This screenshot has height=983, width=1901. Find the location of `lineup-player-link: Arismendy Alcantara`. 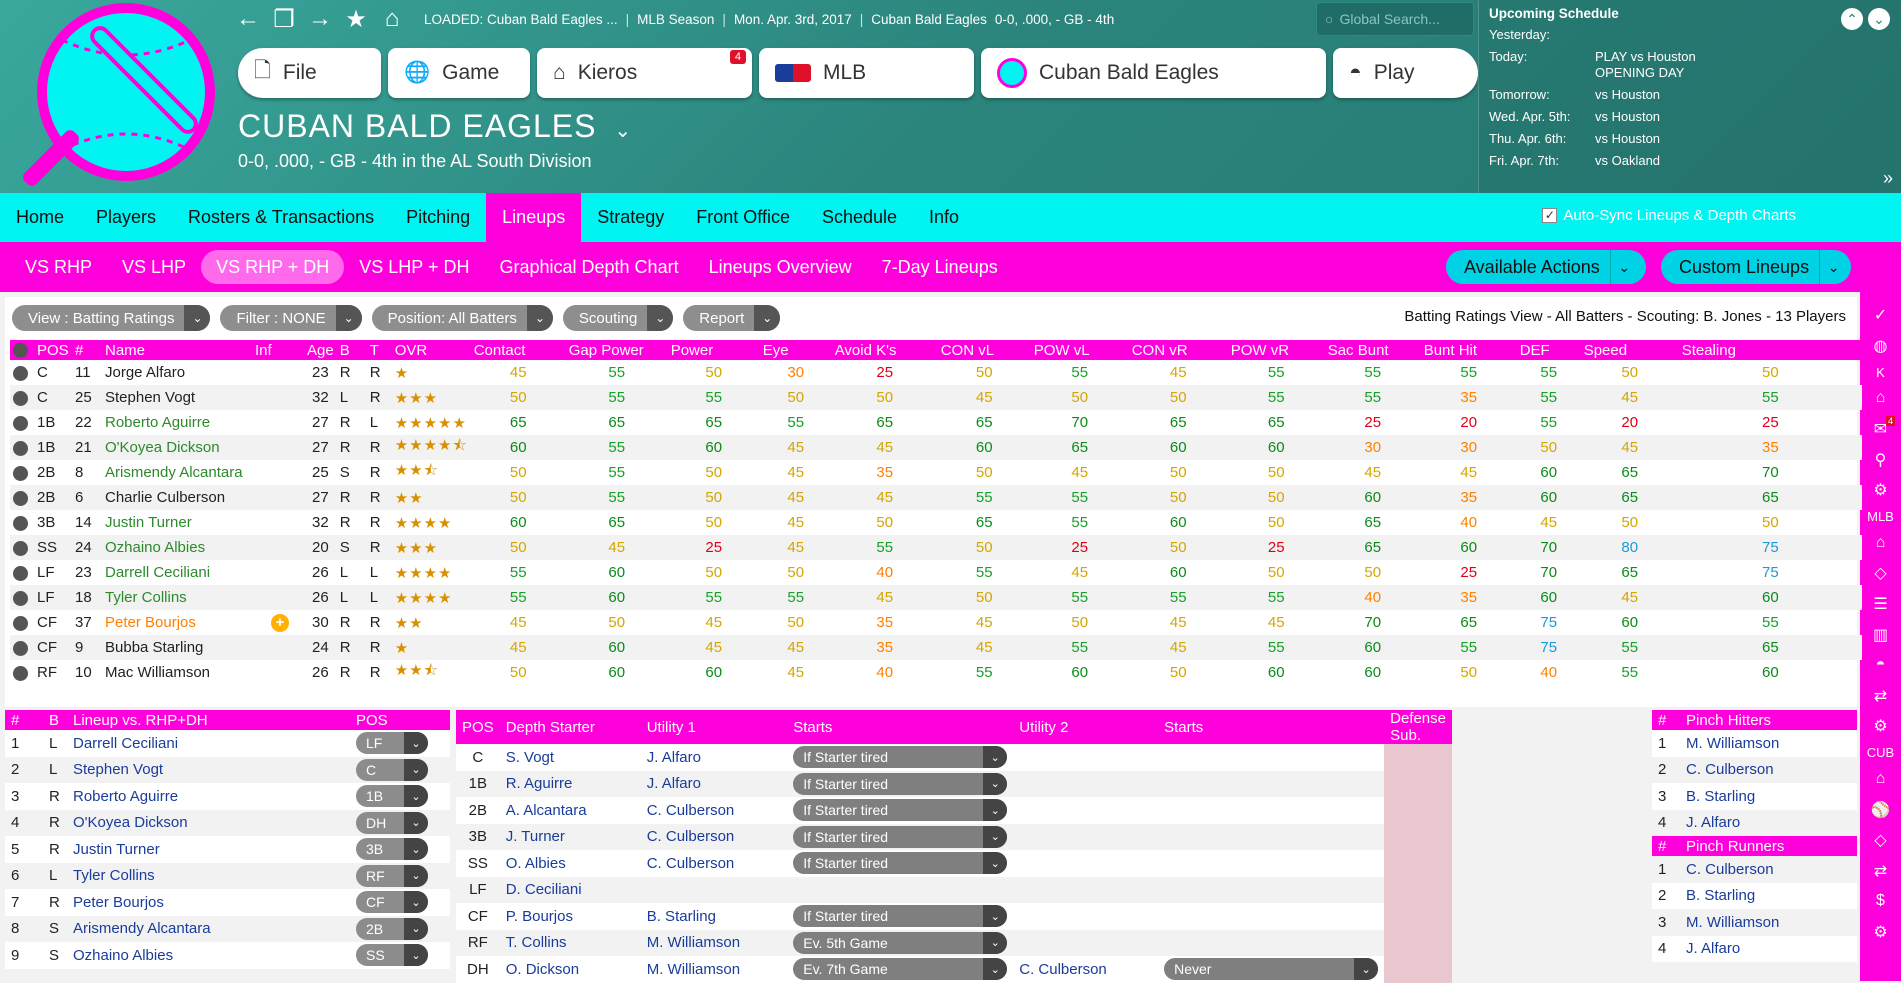

lineup-player-link: Arismendy Alcantara is located at coordinates (208, 928).